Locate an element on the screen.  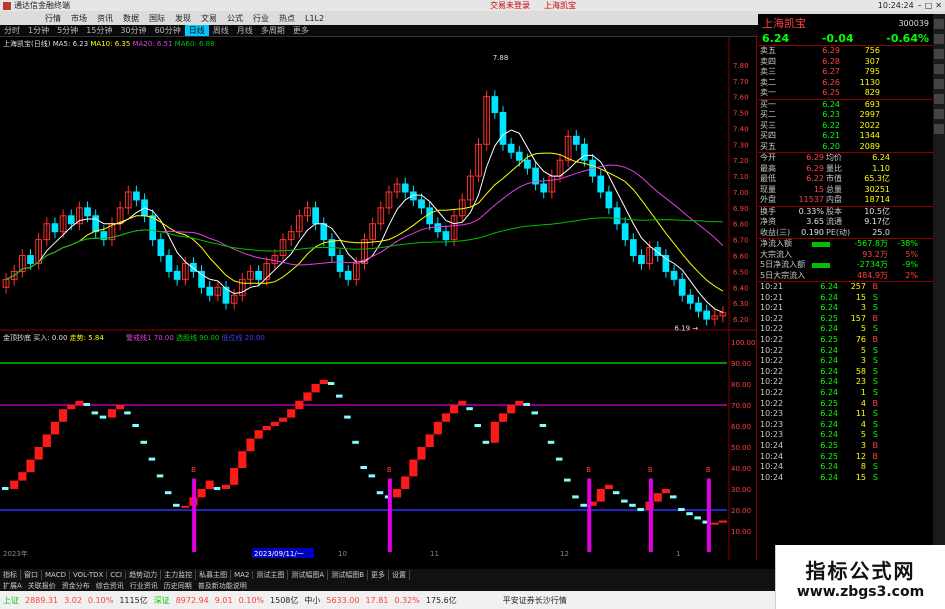
stat-value: 6.29 is located at coordinates (815, 157).